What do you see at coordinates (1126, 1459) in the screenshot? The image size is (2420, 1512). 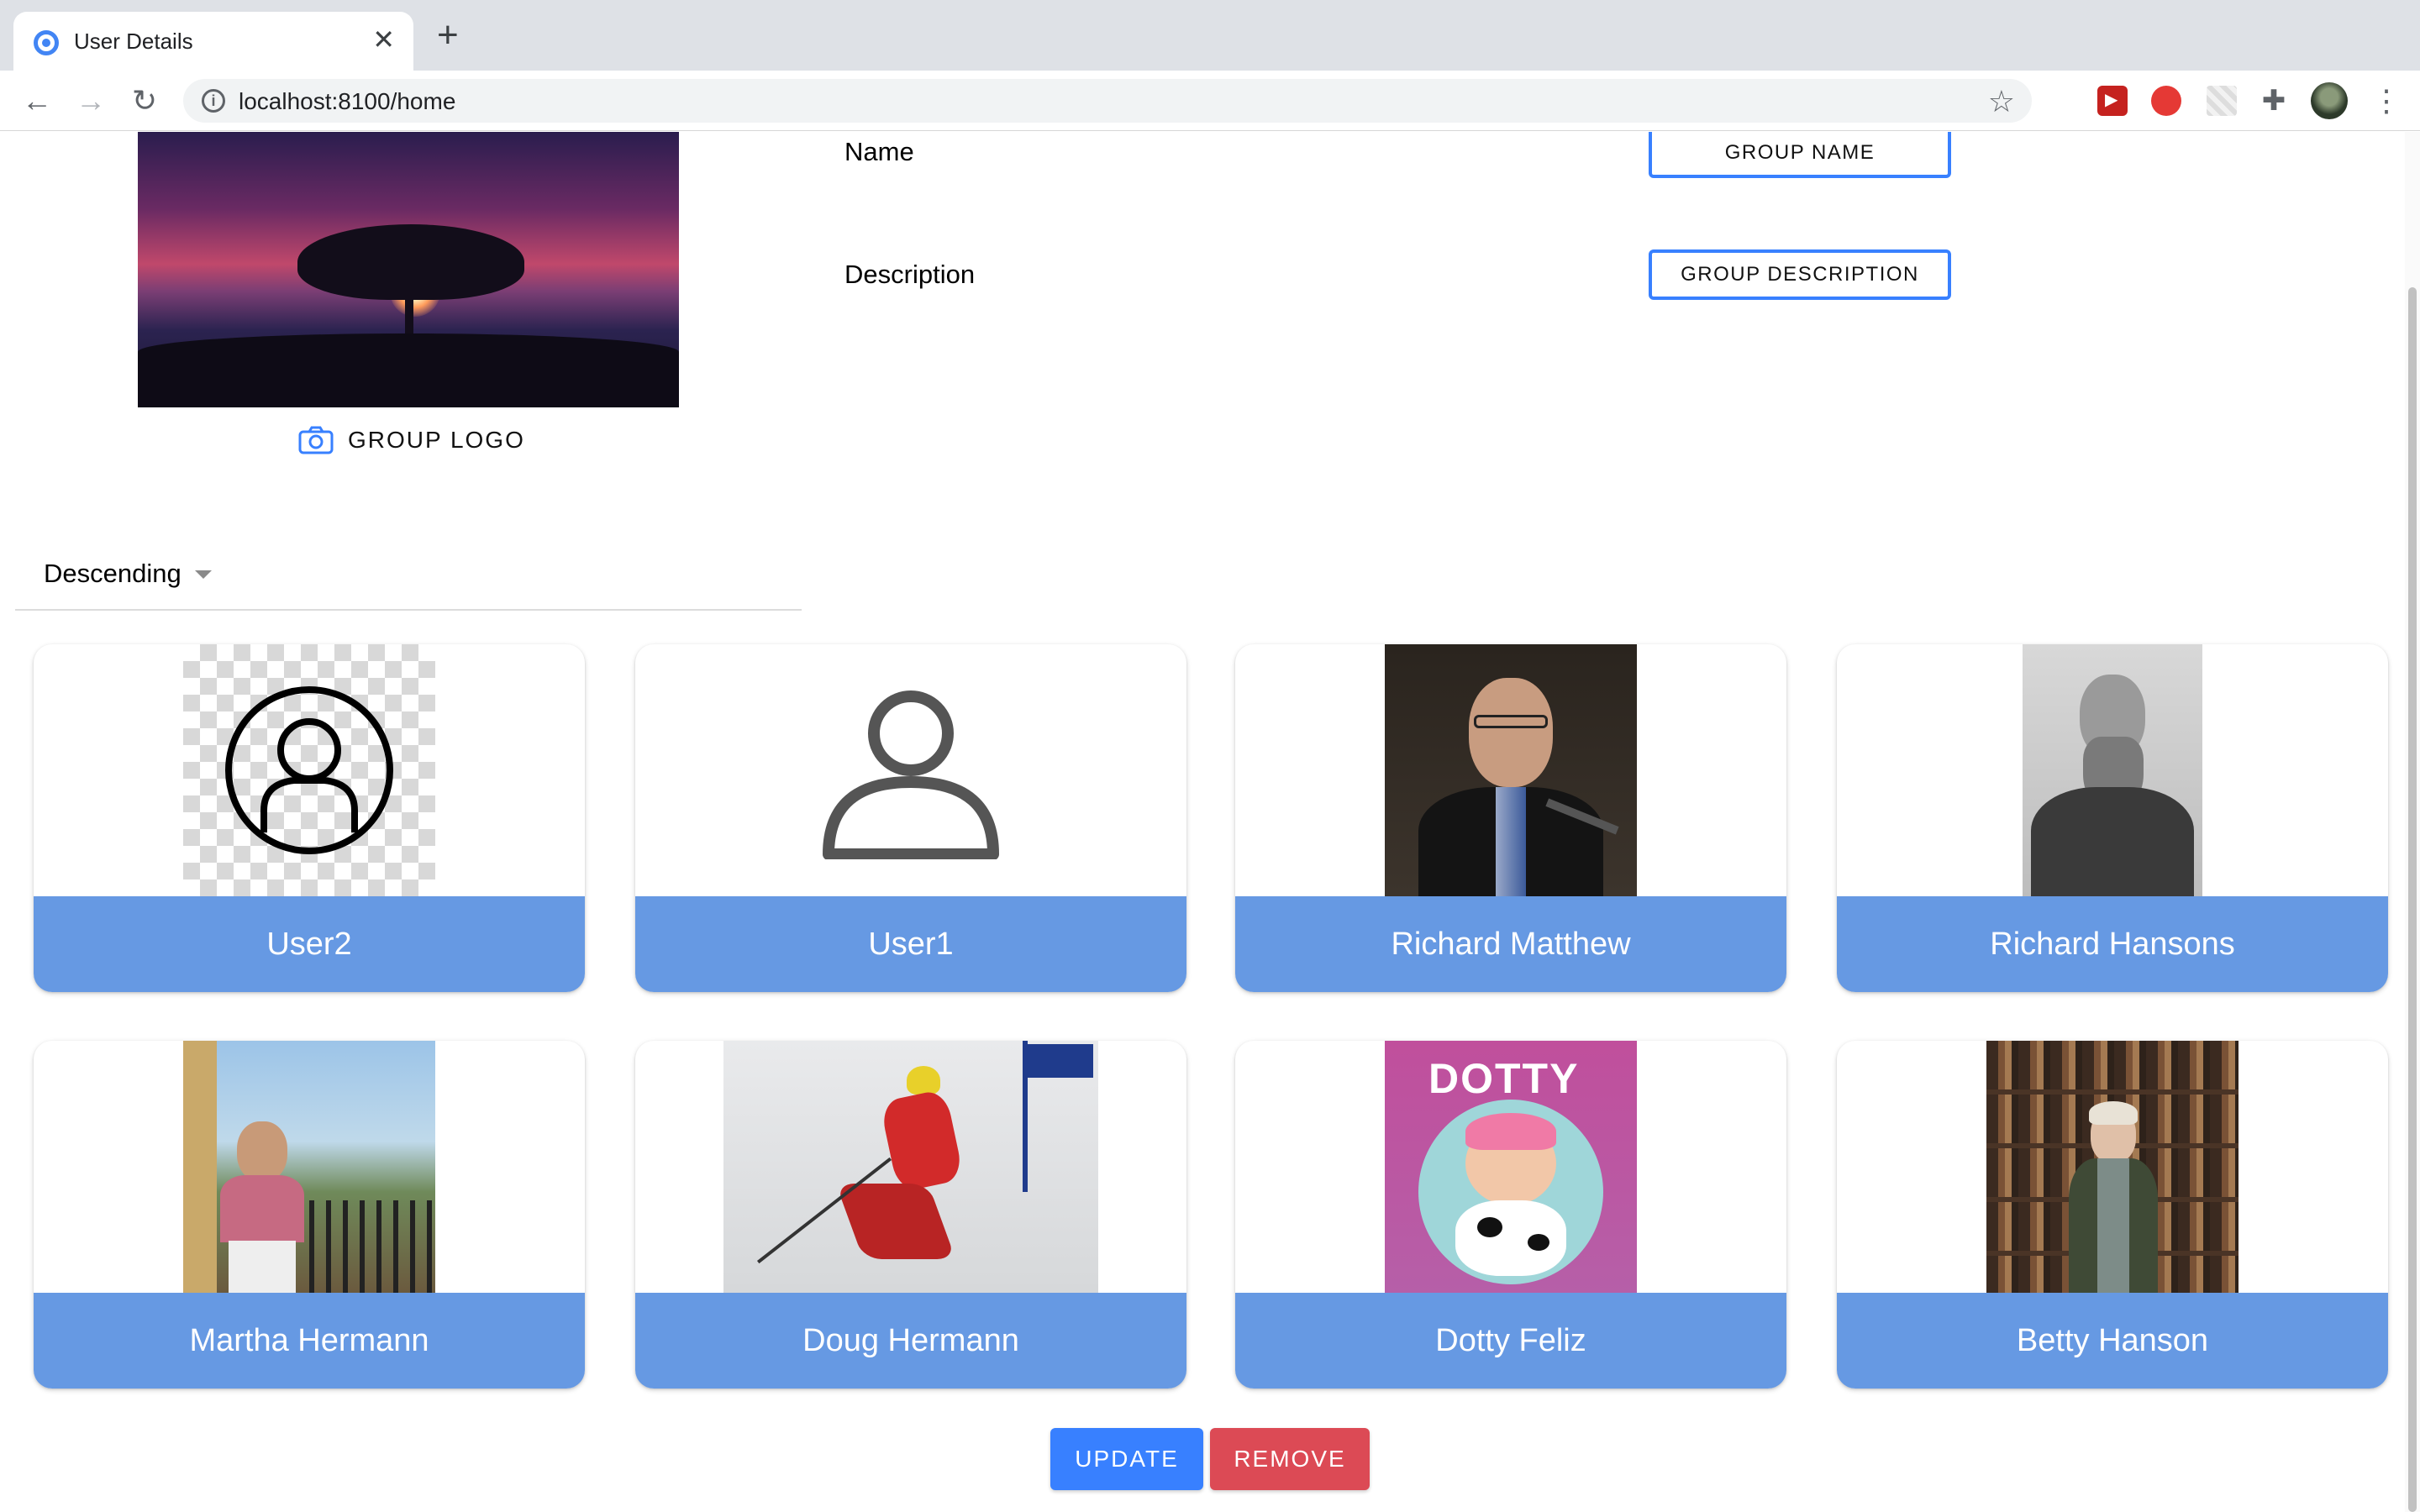 I see `update-button: UPDATE` at bounding box center [1126, 1459].